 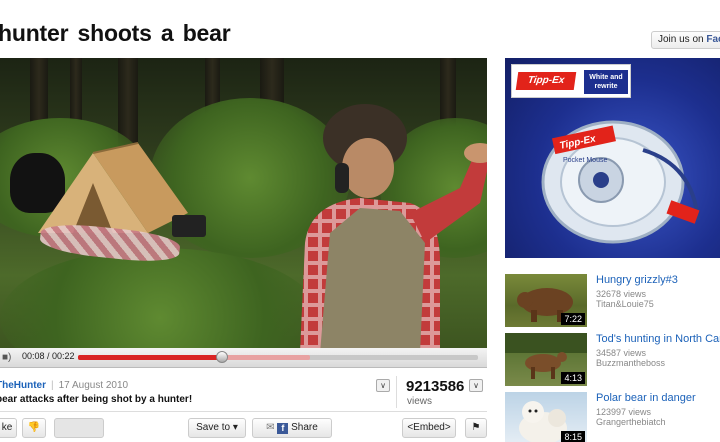 What do you see at coordinates (48, 356) in the screenshot?
I see `time-display: 00:08 / 00:22` at bounding box center [48, 356].